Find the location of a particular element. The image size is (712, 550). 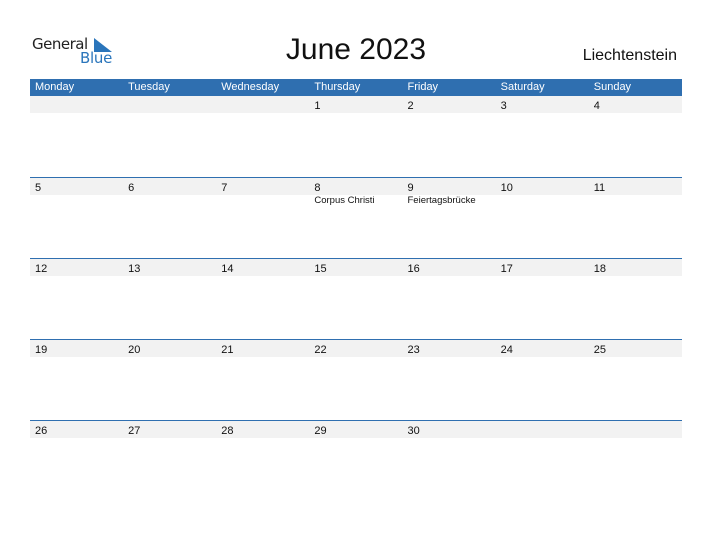

day-number: 2 is located at coordinates (410, 106).